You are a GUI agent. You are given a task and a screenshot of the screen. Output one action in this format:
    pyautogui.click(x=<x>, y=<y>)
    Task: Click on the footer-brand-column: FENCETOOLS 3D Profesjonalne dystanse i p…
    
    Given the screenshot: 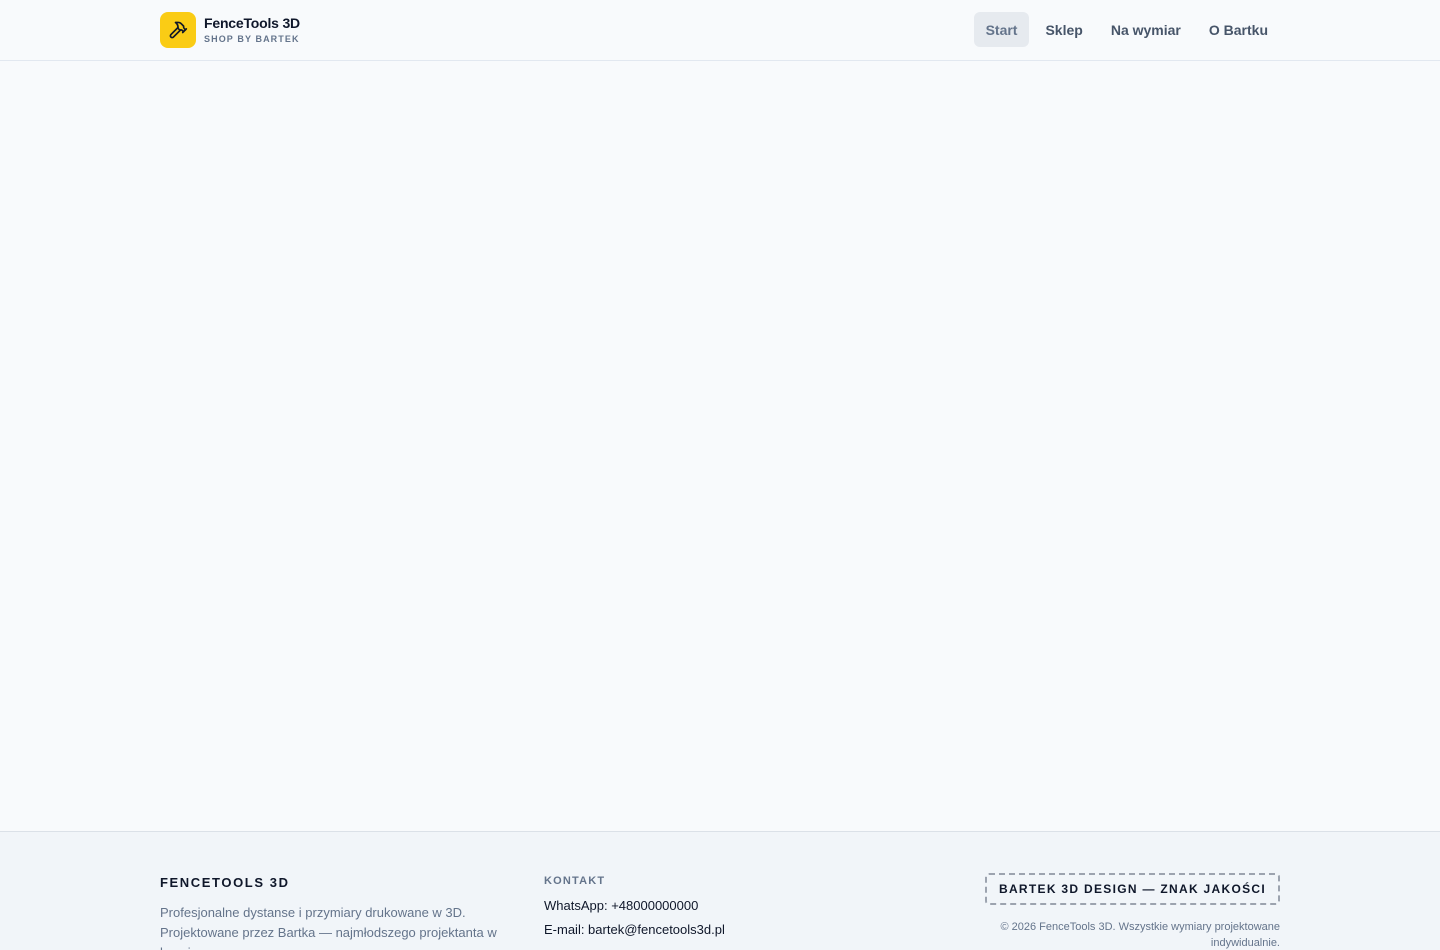 What is the action you would take?
    pyautogui.click(x=340, y=912)
    